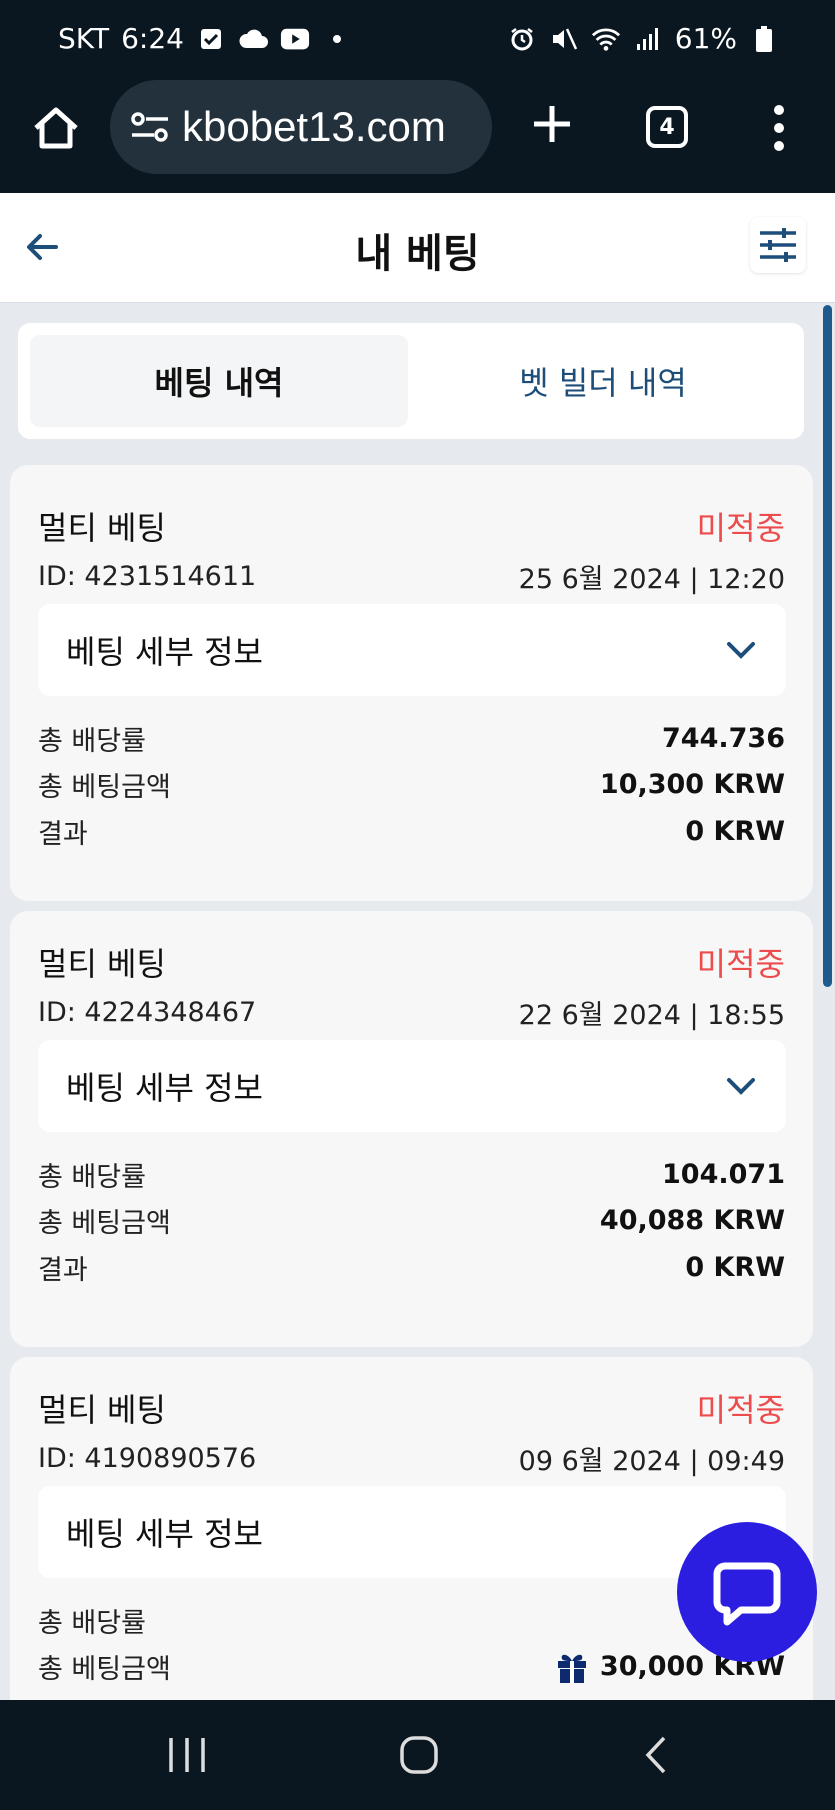 Image resolution: width=835 pixels, height=1810 pixels. I want to click on browser-toolbar: kbobet13.com 4, so click(417, 136).